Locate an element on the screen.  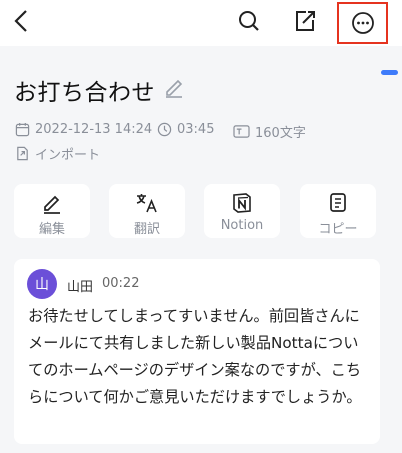
top-bar is located at coordinates (201, 23).